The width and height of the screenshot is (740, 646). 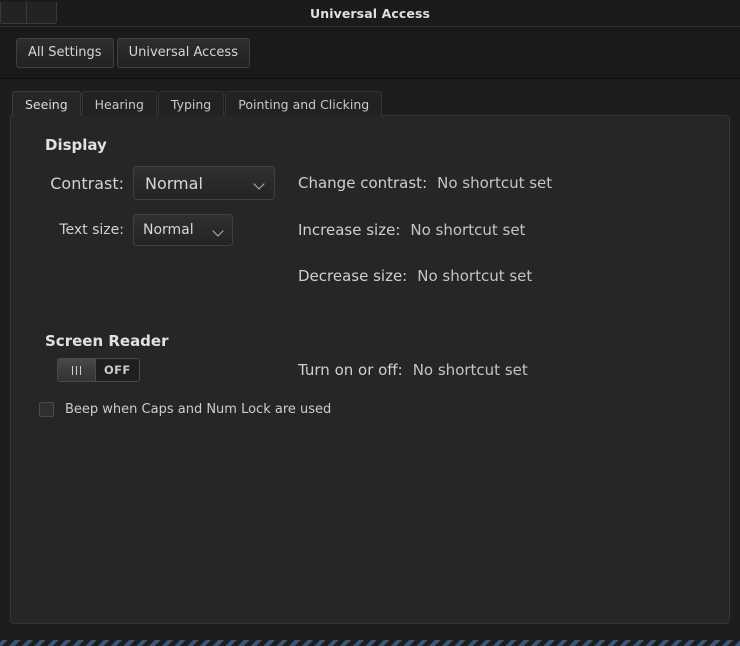 I want to click on tab-seeing: Seeing, so click(x=46, y=103).